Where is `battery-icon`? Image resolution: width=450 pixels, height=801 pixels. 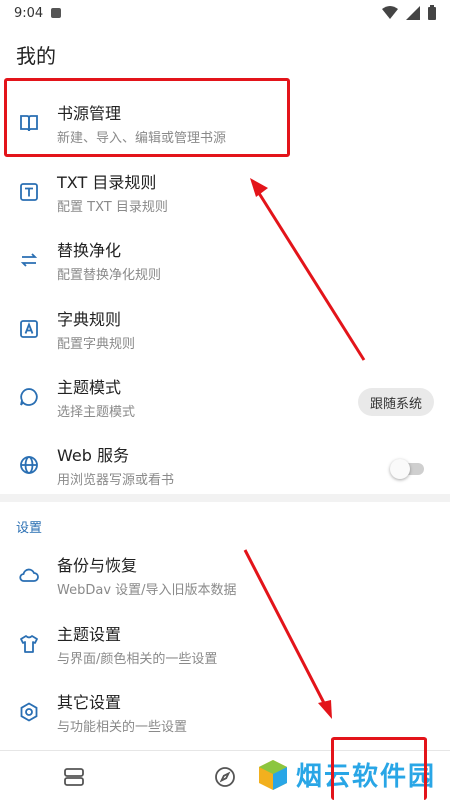
battery-icon is located at coordinates (432, 12).